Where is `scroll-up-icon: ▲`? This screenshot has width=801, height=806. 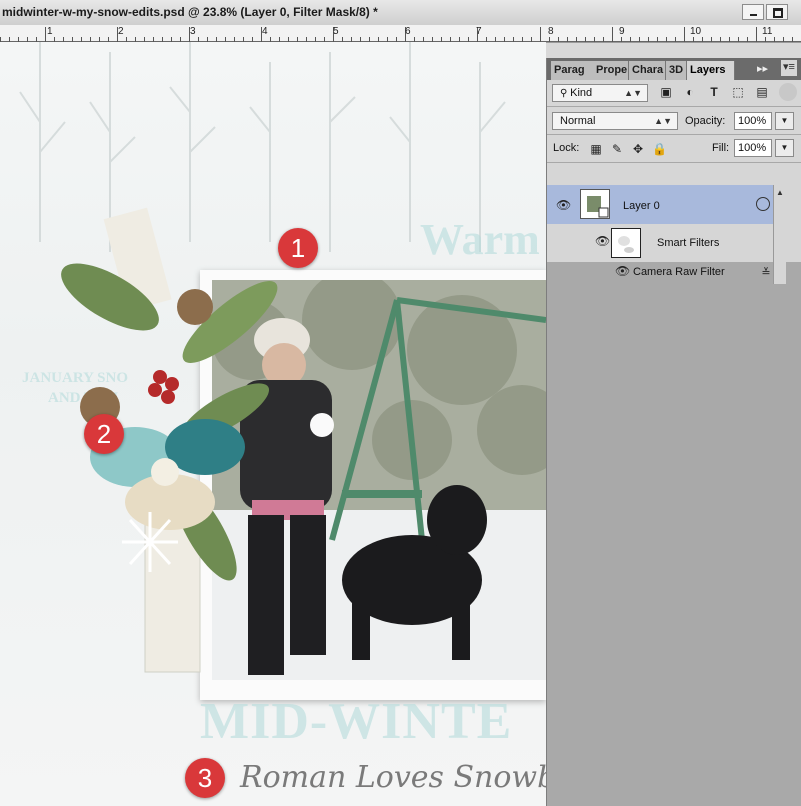 scroll-up-icon: ▲ is located at coordinates (780, 192).